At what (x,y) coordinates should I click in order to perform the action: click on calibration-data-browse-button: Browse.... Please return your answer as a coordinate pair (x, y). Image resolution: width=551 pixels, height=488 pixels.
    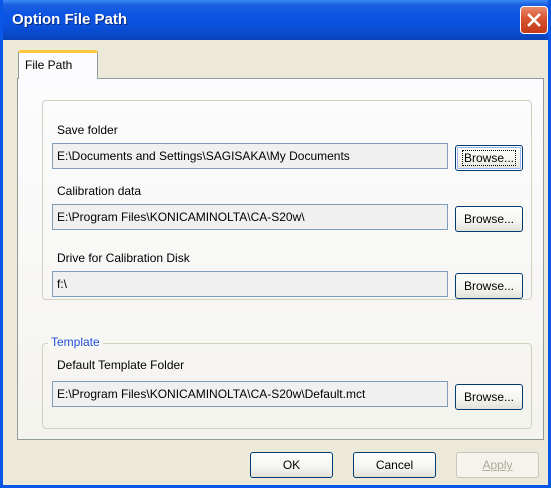
    Looking at the image, I should click on (489, 219).